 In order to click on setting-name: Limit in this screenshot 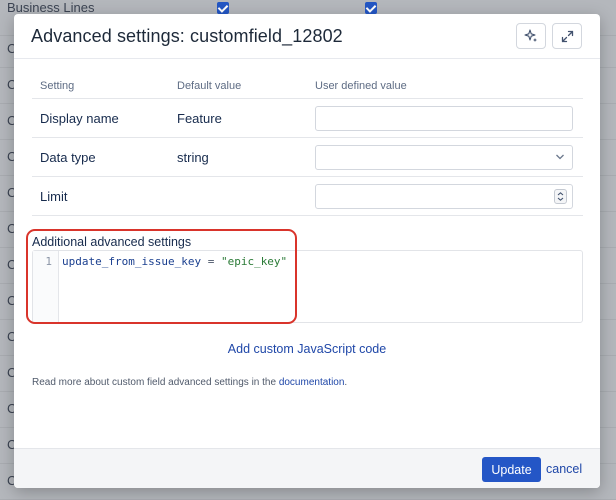, I will do `click(54, 196)`.